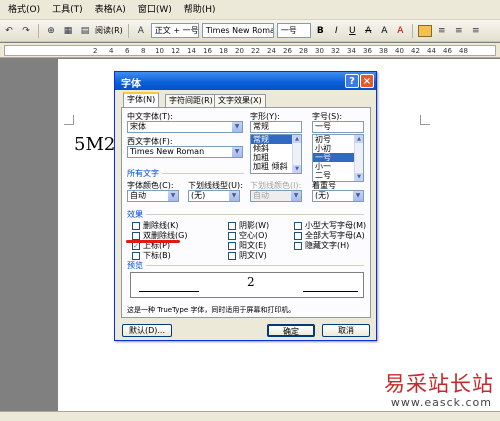 The width and height of the screenshot is (500, 421). What do you see at coordinates (424, 30) in the screenshot?
I see `highlight-color-icon` at bounding box center [424, 30].